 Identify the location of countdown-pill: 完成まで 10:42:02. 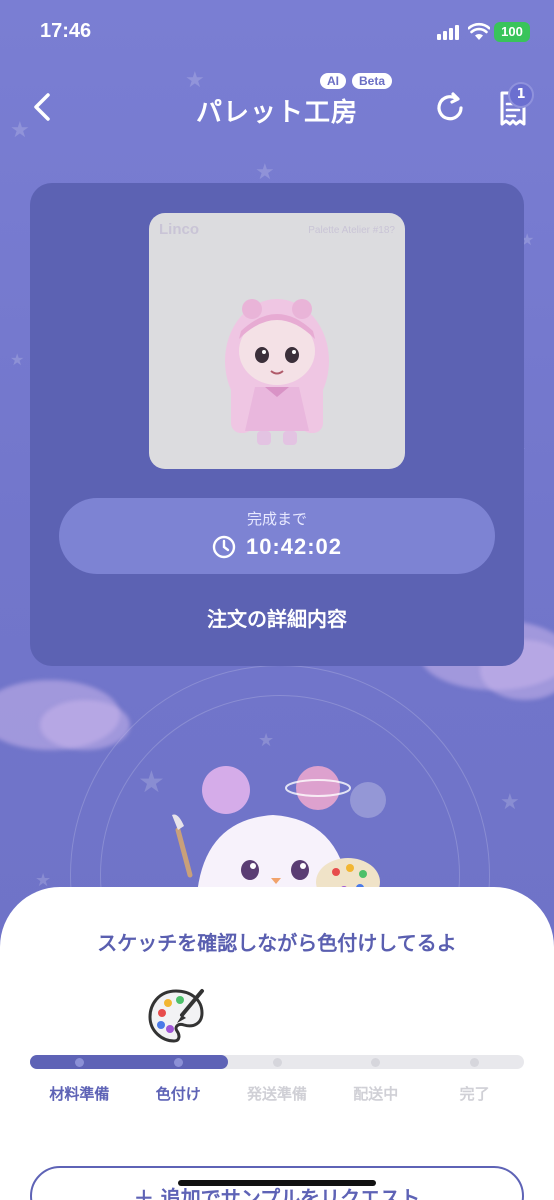
(277, 536).